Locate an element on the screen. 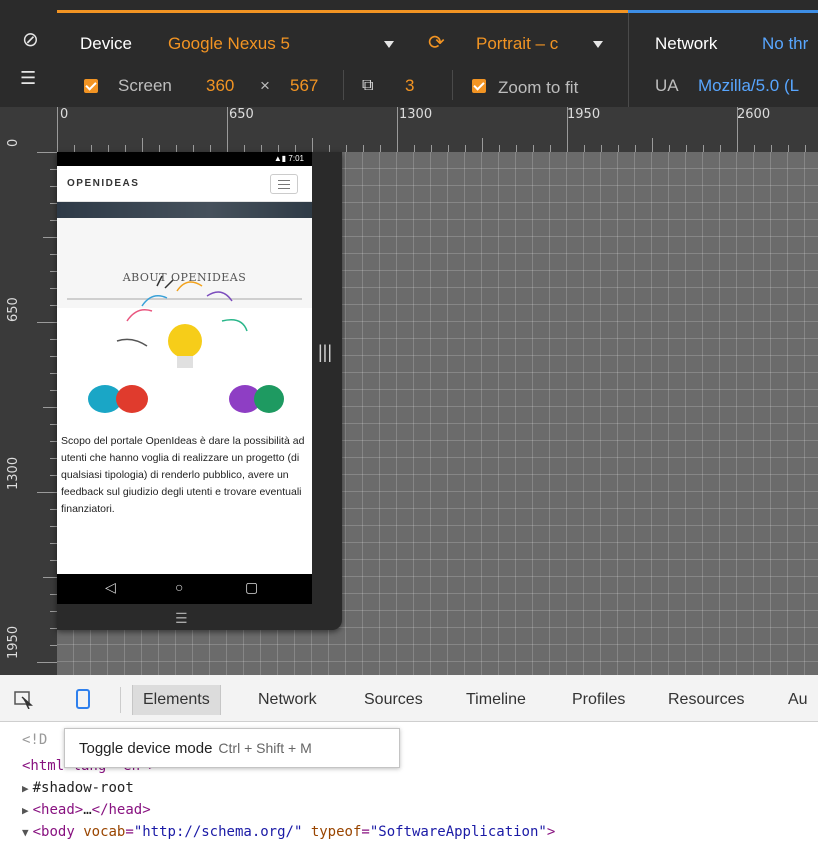  ruler-top: 0 650 1300 1950 2600 is located at coordinates (437, 129).